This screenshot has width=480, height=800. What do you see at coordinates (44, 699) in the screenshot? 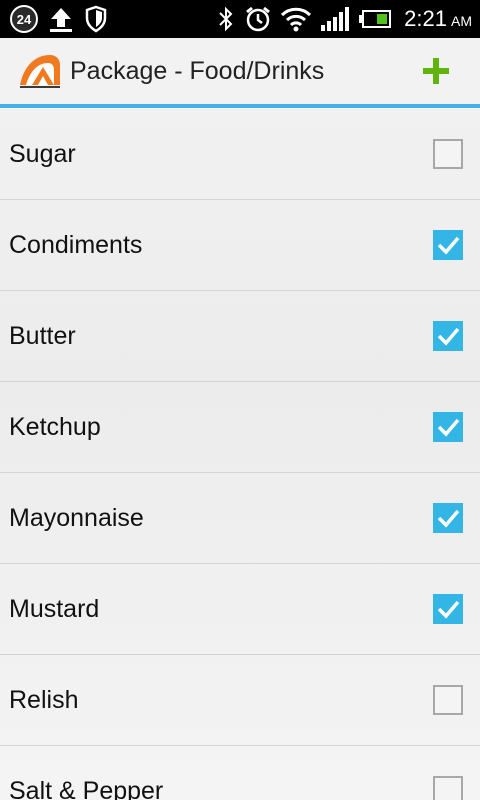
I see `list-item-label: Relish` at bounding box center [44, 699].